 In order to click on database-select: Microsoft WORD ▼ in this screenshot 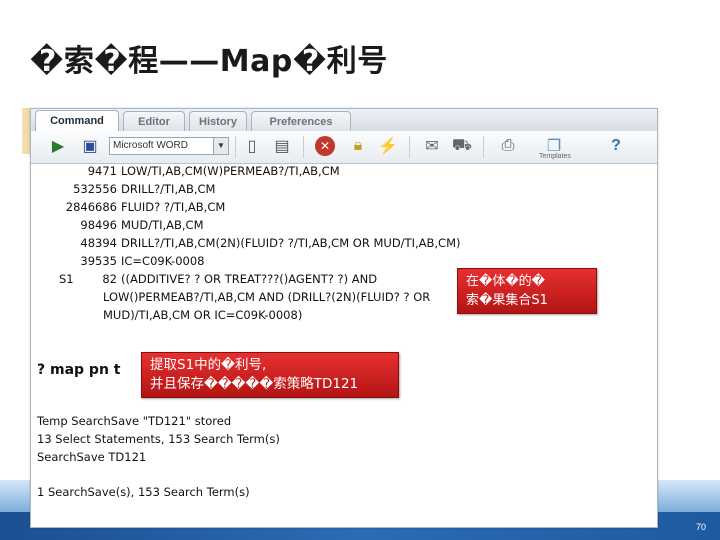, I will do `click(169, 146)`.